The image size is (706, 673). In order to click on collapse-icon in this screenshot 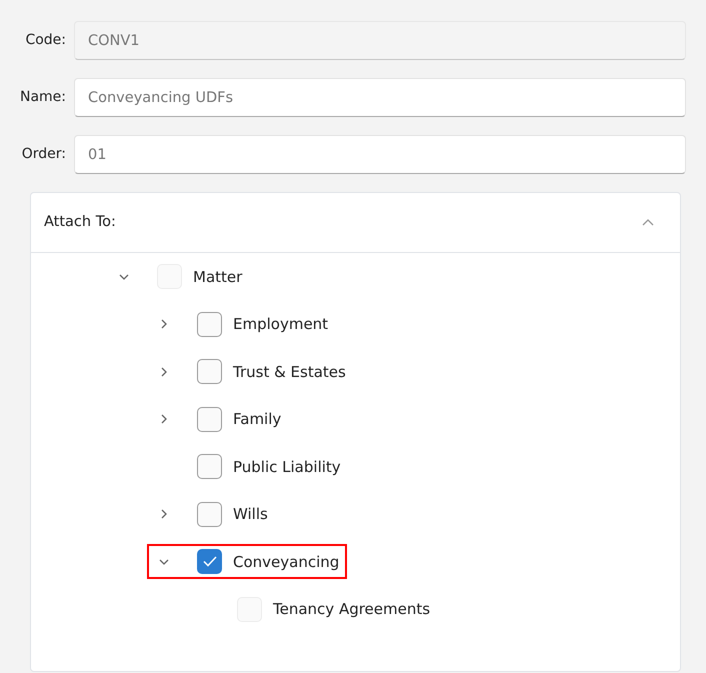, I will do `click(648, 222)`.